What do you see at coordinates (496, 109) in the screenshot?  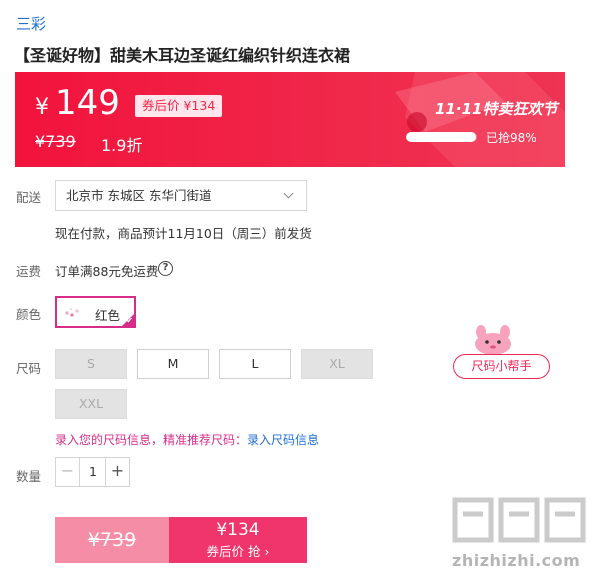 I see `event-label: 11·11特卖狂欢节` at bounding box center [496, 109].